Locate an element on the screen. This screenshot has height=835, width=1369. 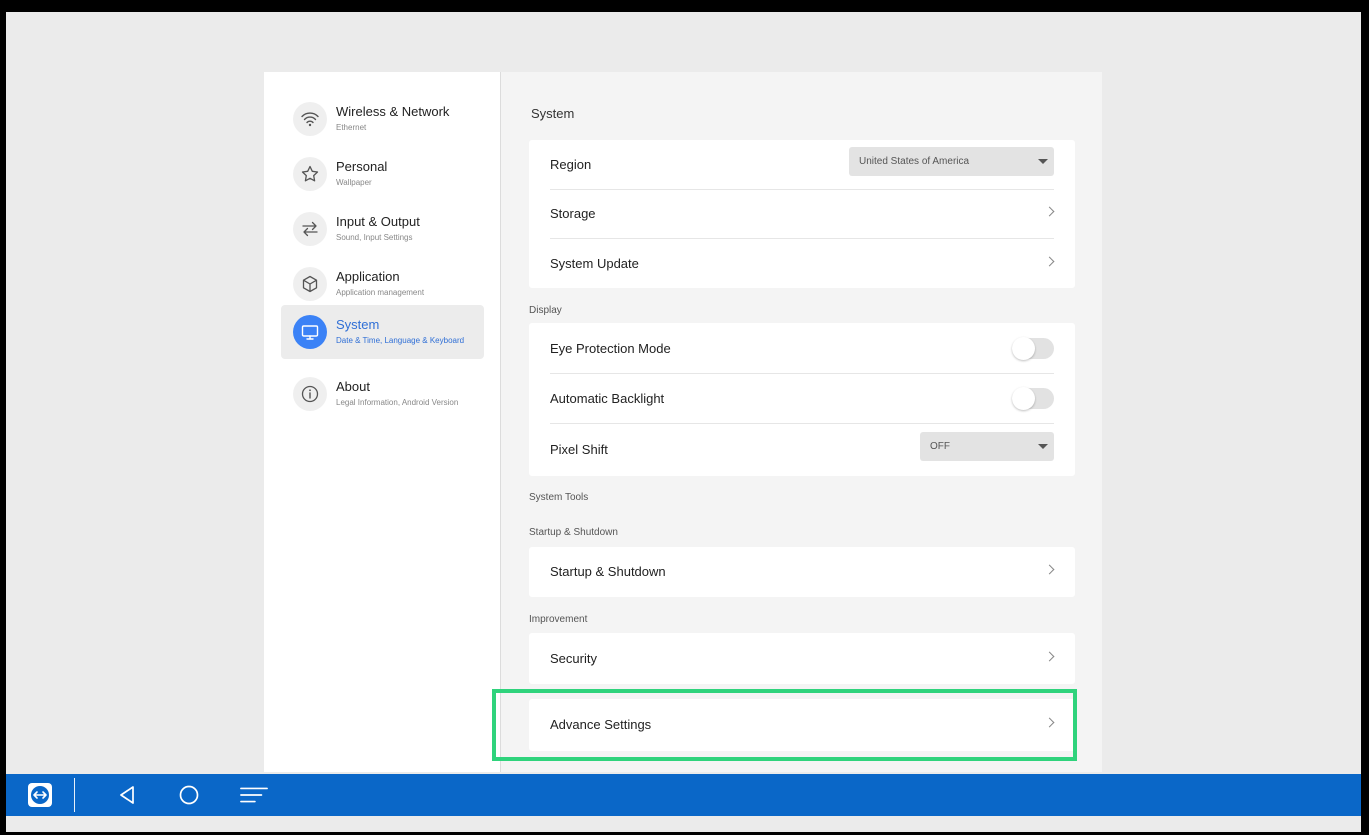
taskbar is located at coordinates (683, 795).